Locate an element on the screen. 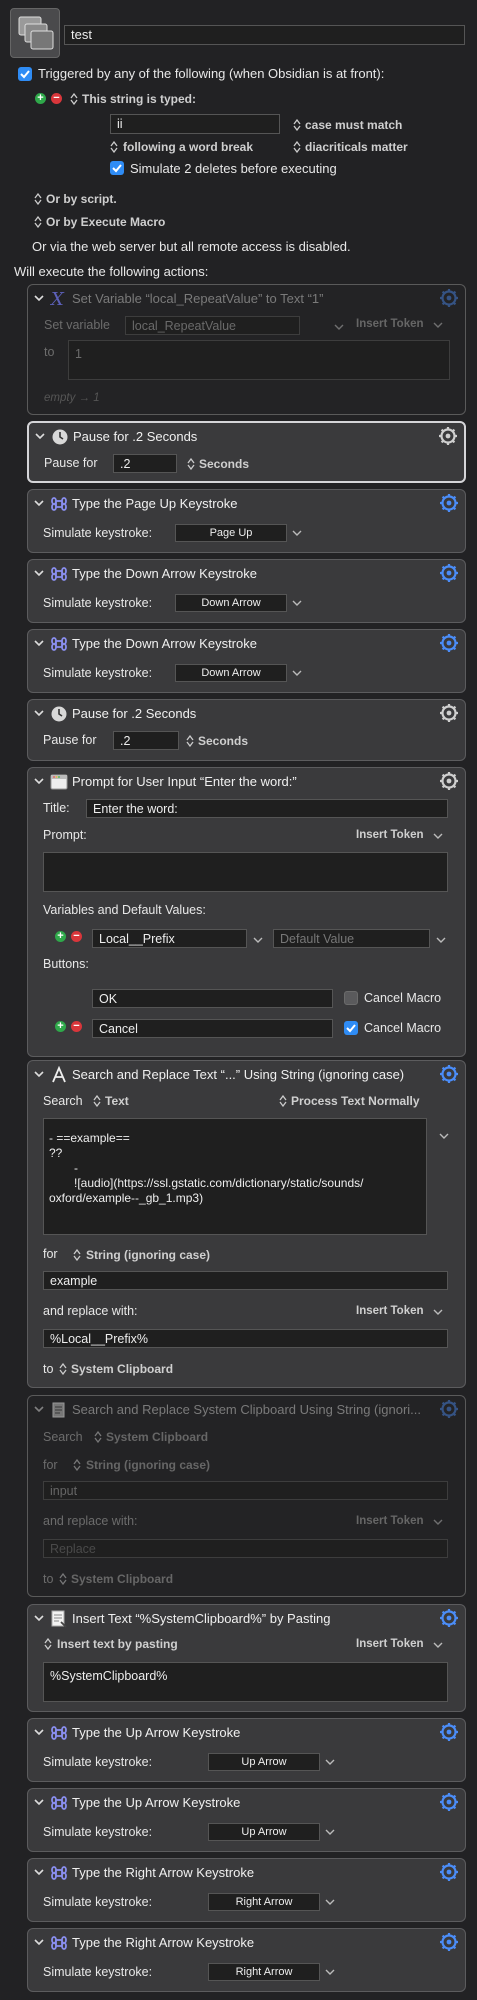  prompt-text-area is located at coordinates (245, 872).